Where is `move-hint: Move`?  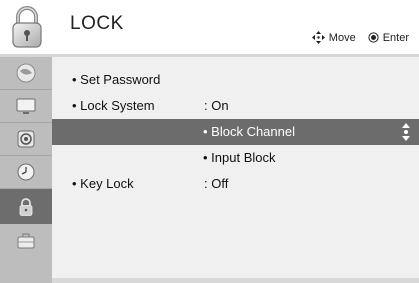
move-hint: Move is located at coordinates (333, 37).